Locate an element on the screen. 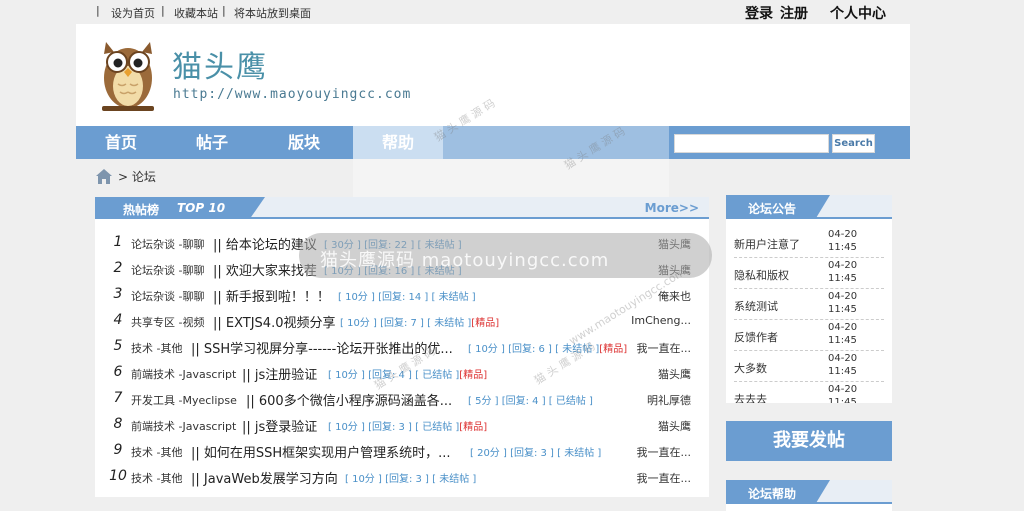 The height and width of the screenshot is (511, 1024). register-link: 注册 is located at coordinates (794, 13).